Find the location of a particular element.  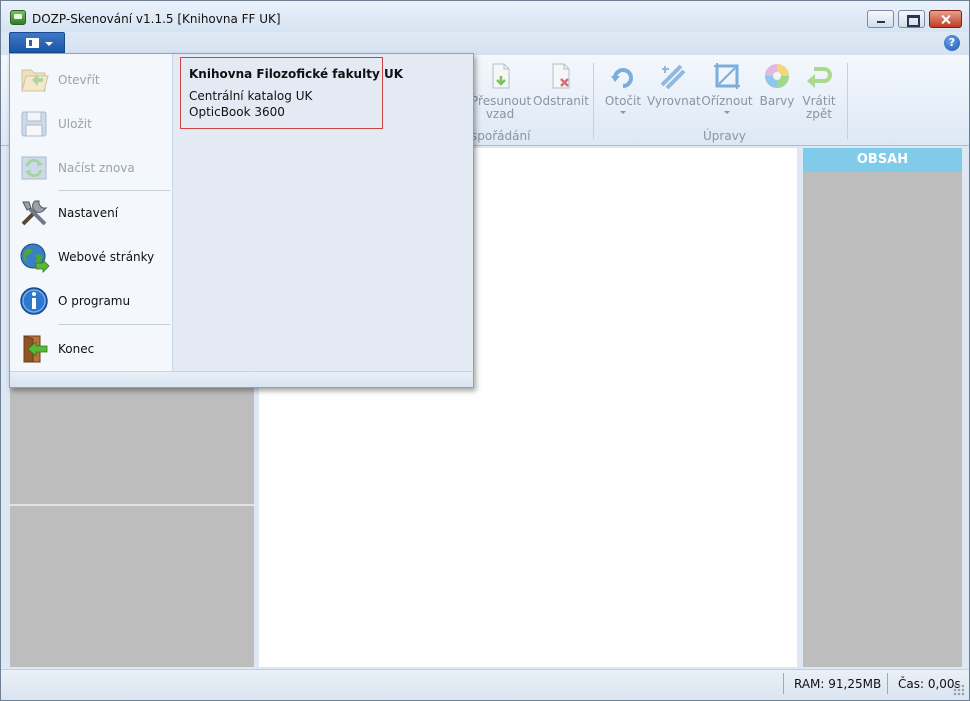

app-scanner-icon is located at coordinates (18, 17).